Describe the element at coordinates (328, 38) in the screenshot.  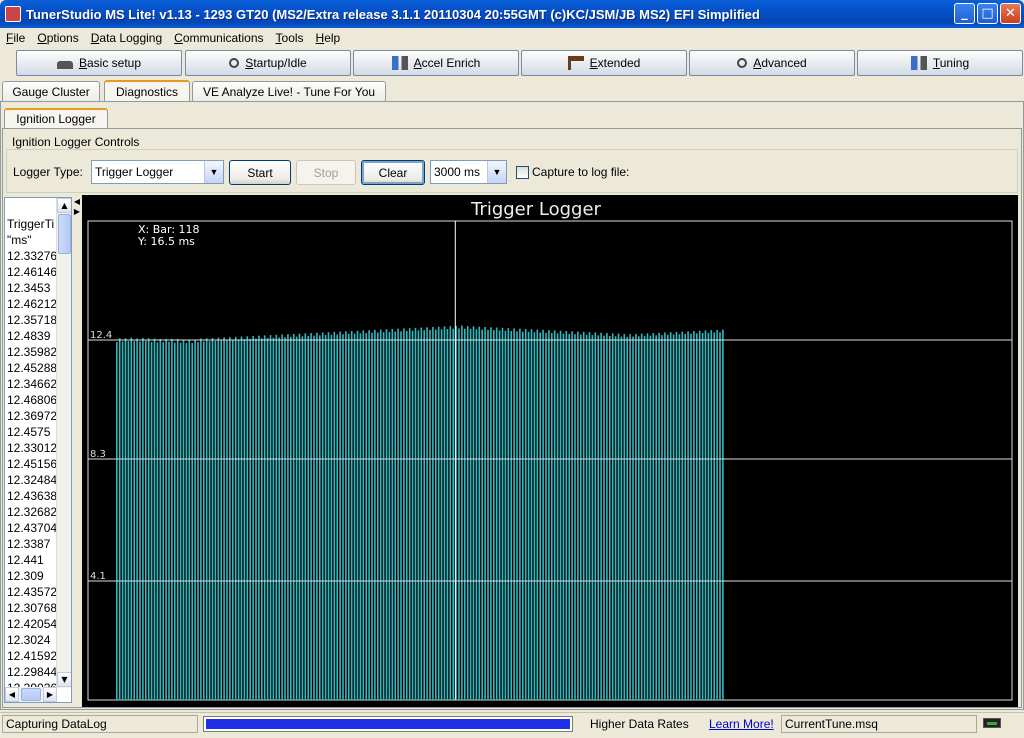
I see `menu-help: Help` at that location.